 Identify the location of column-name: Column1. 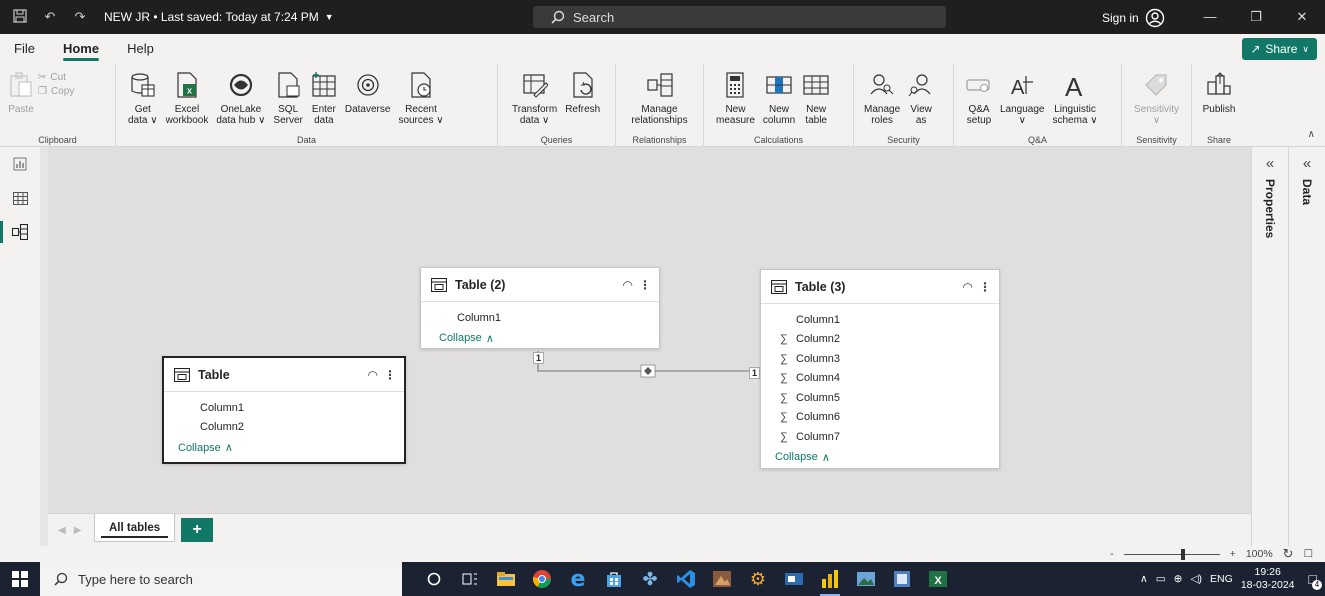
(479, 317).